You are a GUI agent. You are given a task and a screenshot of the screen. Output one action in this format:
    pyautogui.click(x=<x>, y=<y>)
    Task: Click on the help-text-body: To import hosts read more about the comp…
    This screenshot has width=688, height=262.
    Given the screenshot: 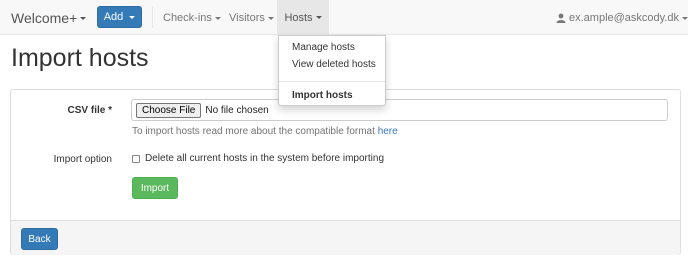 What is the action you would take?
    pyautogui.click(x=255, y=131)
    